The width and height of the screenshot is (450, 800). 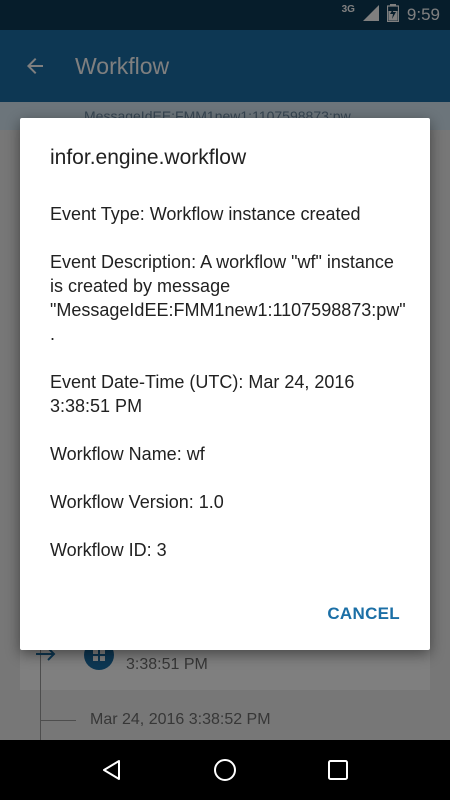 I want to click on system-nav-bar, so click(x=225, y=770).